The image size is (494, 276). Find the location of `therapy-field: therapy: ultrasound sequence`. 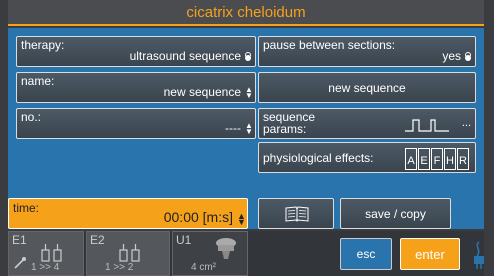

therapy-field: therapy: ultrasound sequence is located at coordinates (136, 51).